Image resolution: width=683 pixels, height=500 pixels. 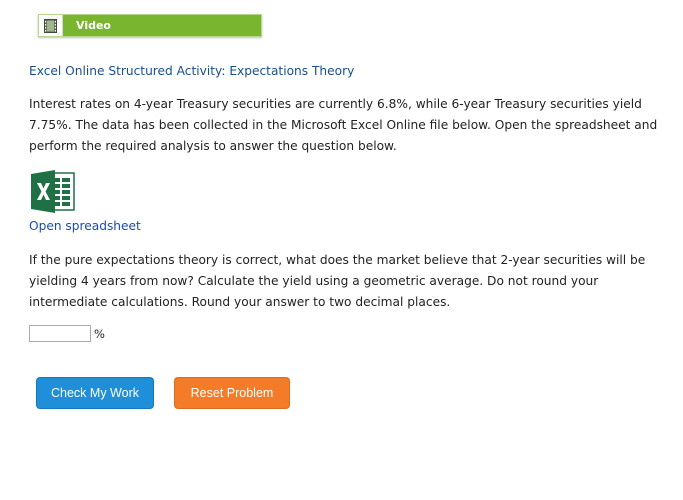 What do you see at coordinates (53, 191) in the screenshot?
I see `excel-icon` at bounding box center [53, 191].